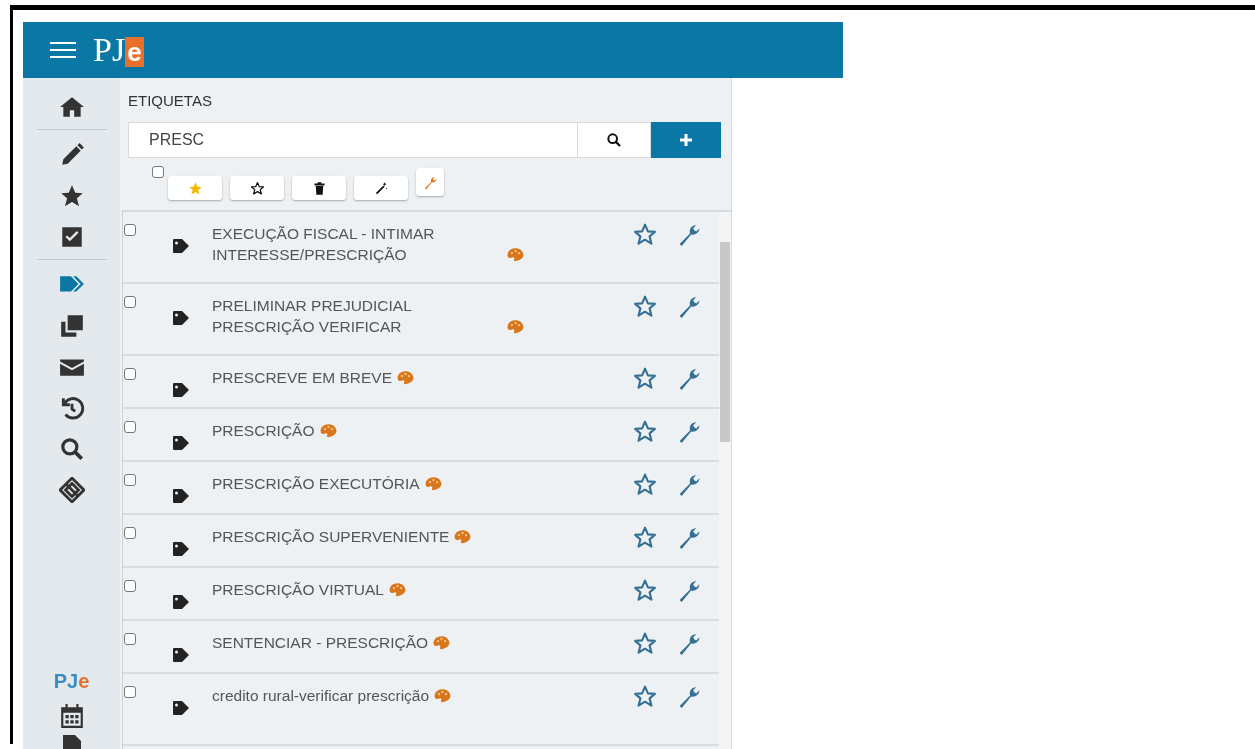 The height and width of the screenshot is (749, 1255). I want to click on panel-title: ETIQUETAS, so click(170, 99).